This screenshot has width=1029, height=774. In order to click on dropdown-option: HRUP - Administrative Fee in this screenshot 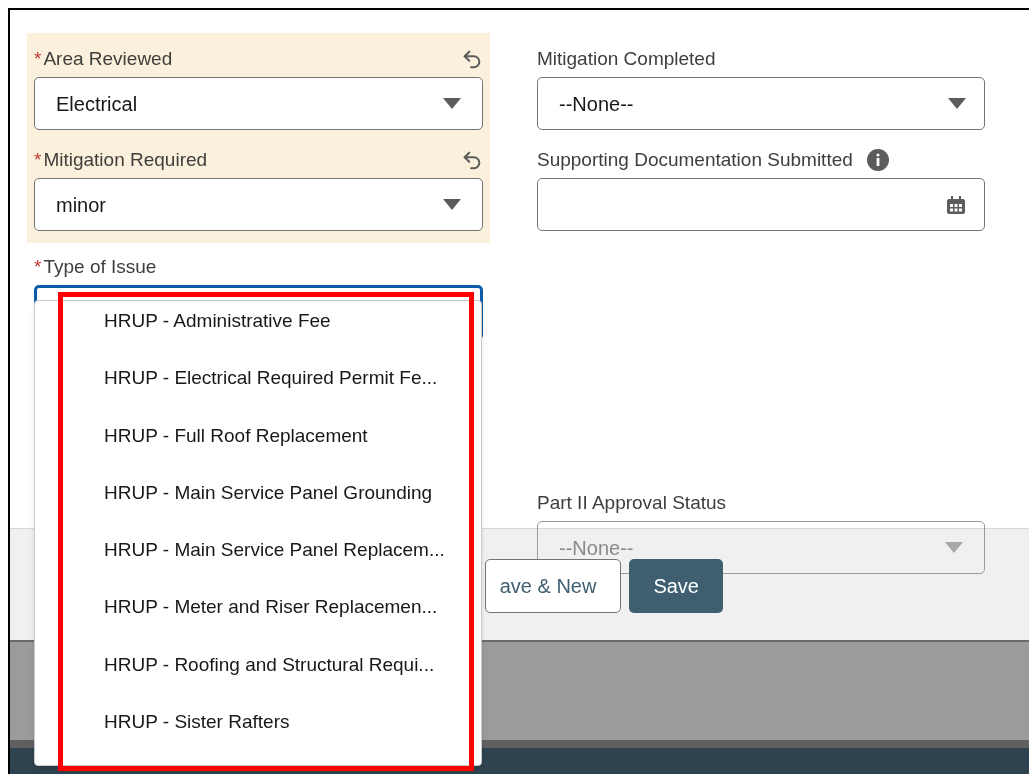, I will do `click(258, 336)`.